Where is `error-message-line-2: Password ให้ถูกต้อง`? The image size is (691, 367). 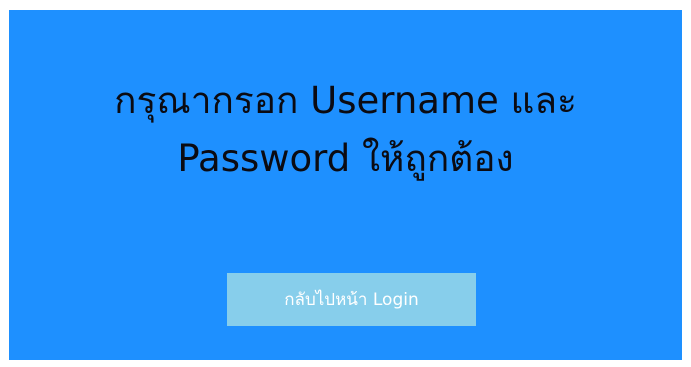
error-message-line-2: Password ให้ถูกต้อง is located at coordinates (345, 158).